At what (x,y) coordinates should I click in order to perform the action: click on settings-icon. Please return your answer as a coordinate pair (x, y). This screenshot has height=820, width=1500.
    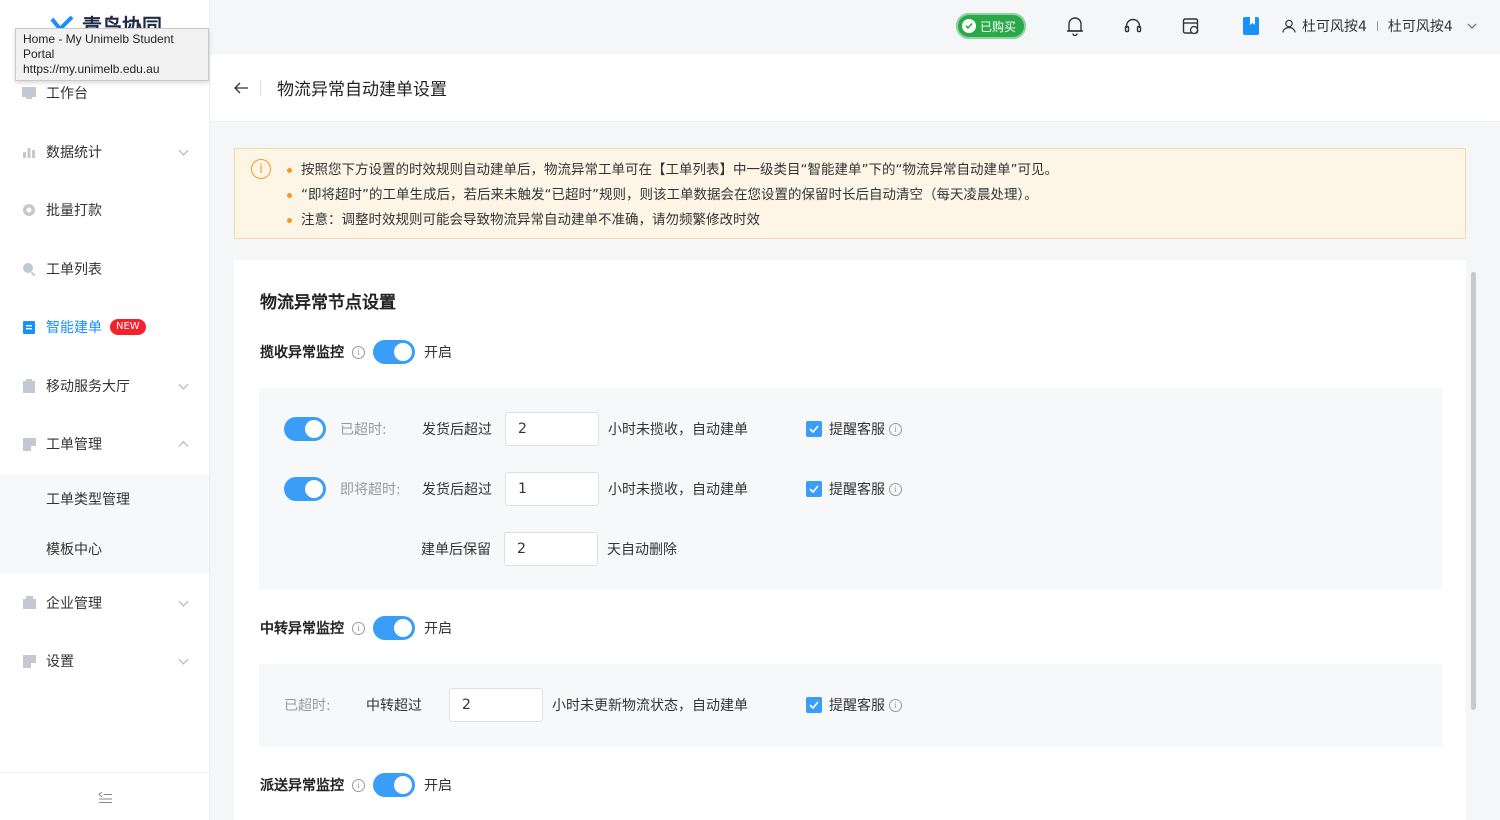
    Looking at the image, I should click on (29, 661).